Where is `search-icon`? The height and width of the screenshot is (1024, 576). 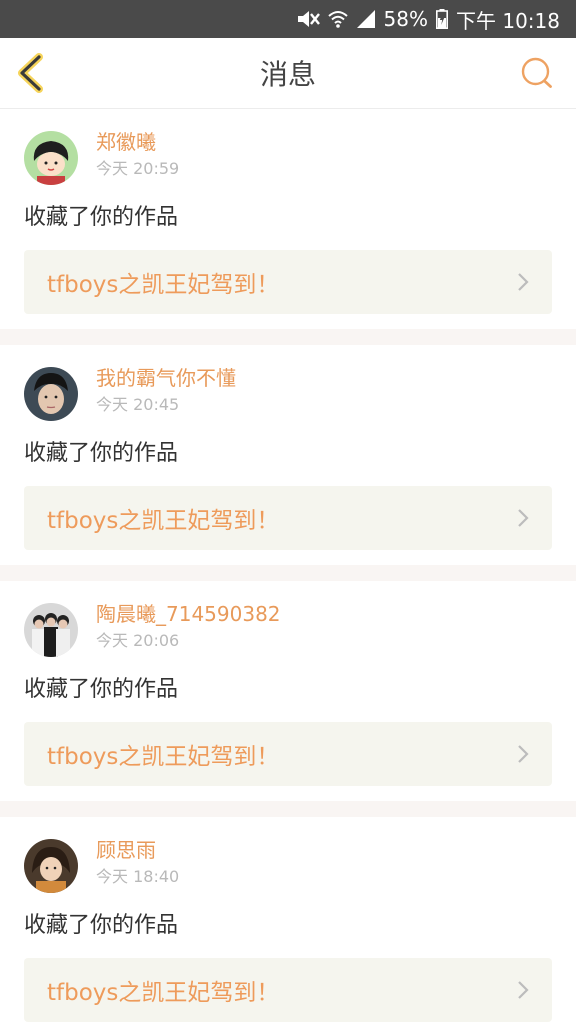 search-icon is located at coordinates (536, 72).